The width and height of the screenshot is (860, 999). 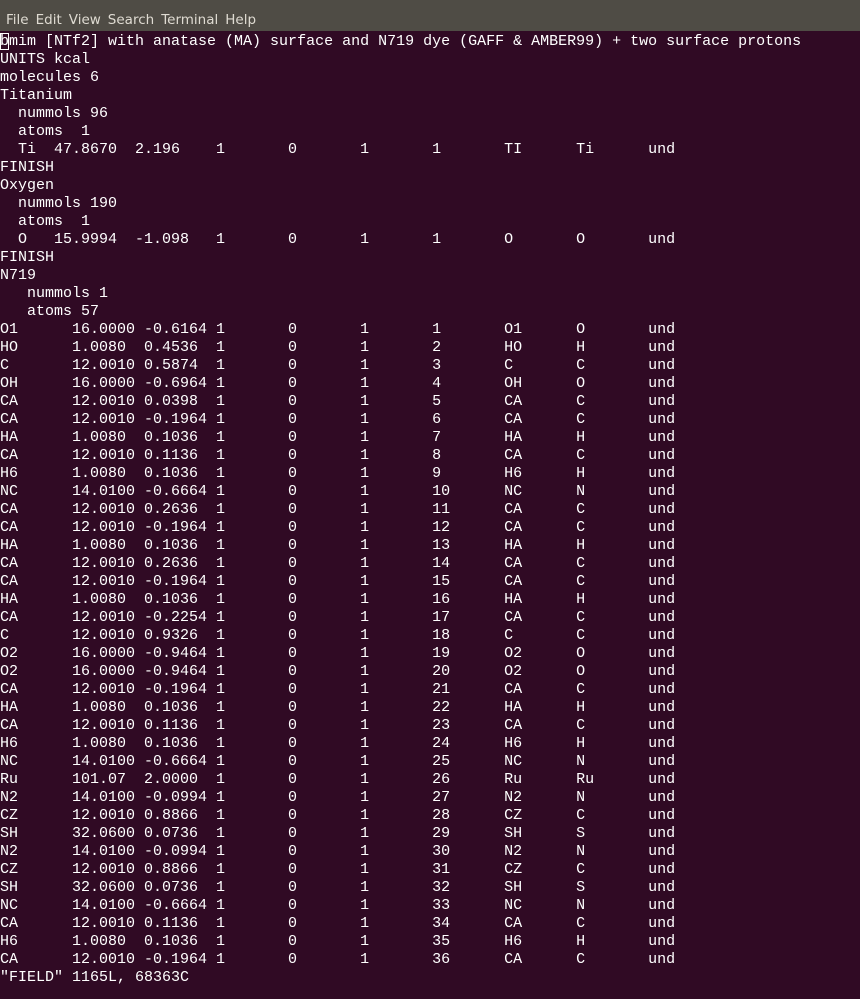 I want to click on file-line: CA 12.0010 0.2636 1 0 1 11 CA C und, so click(x=338, y=509).